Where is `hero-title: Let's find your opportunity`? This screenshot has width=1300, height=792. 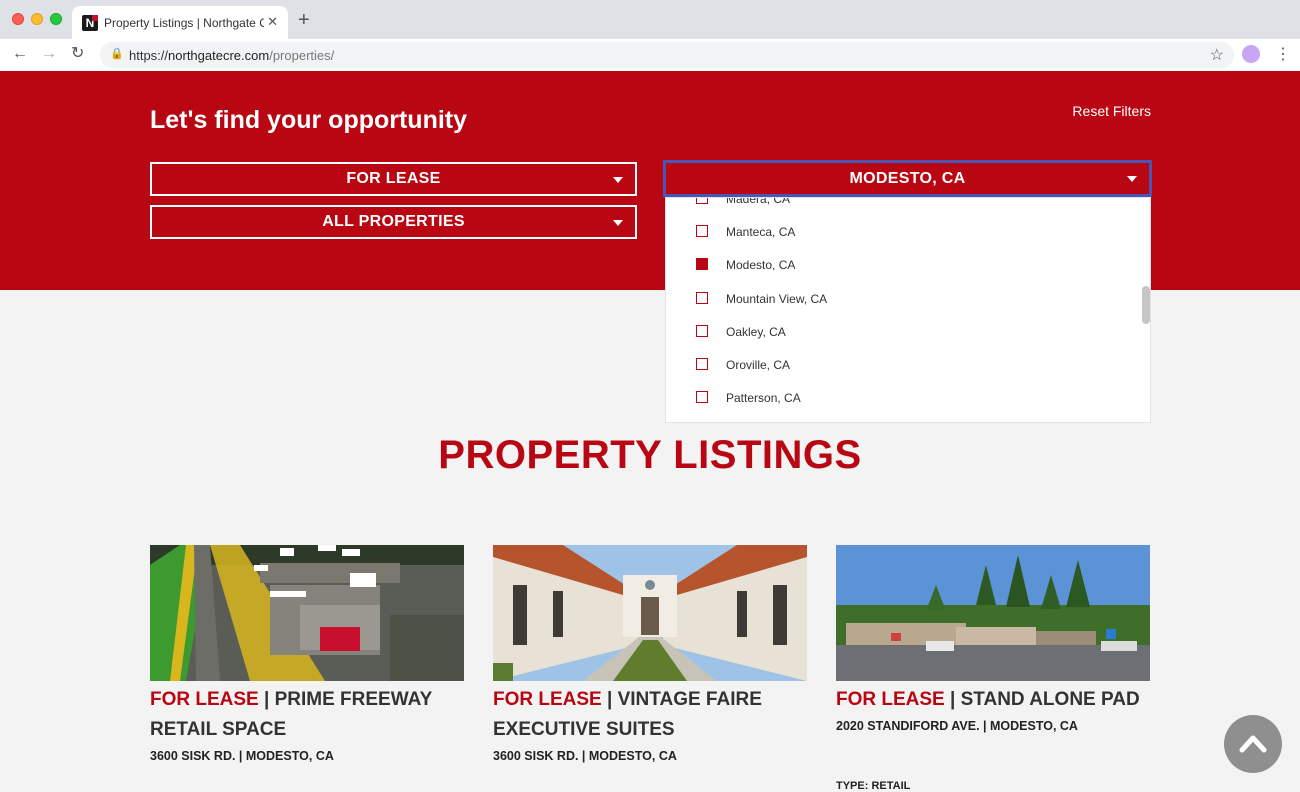
hero-title: Let's find your opportunity is located at coordinates (309, 120).